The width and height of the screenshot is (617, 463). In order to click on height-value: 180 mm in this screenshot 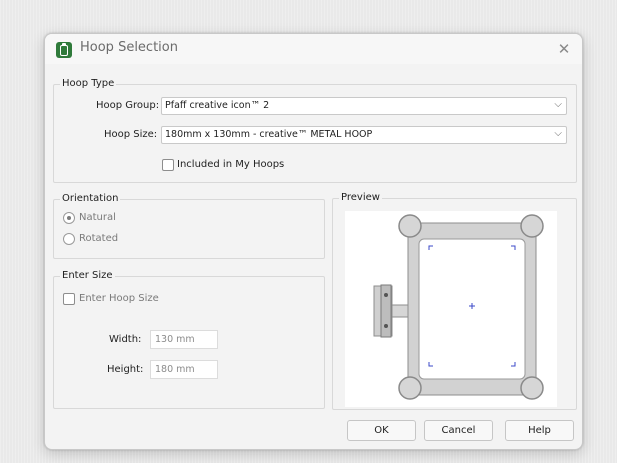, I will do `click(175, 369)`.